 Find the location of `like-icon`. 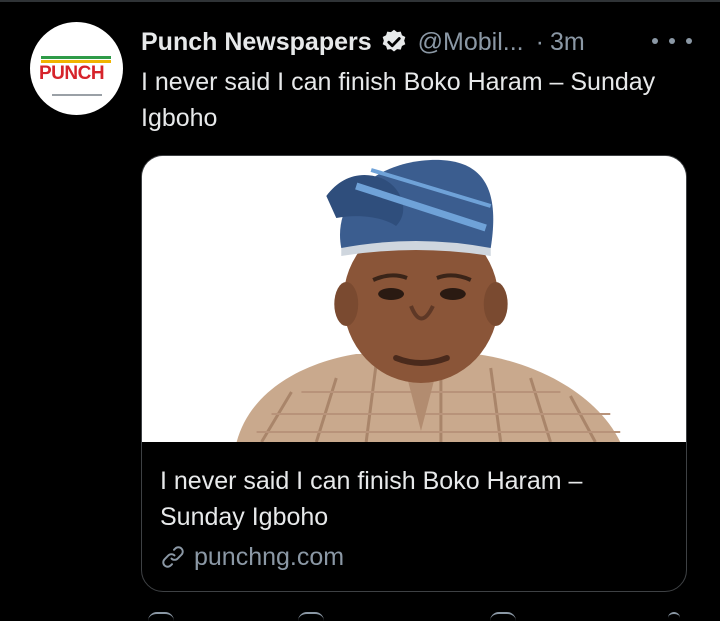

like-icon is located at coordinates (503, 616).